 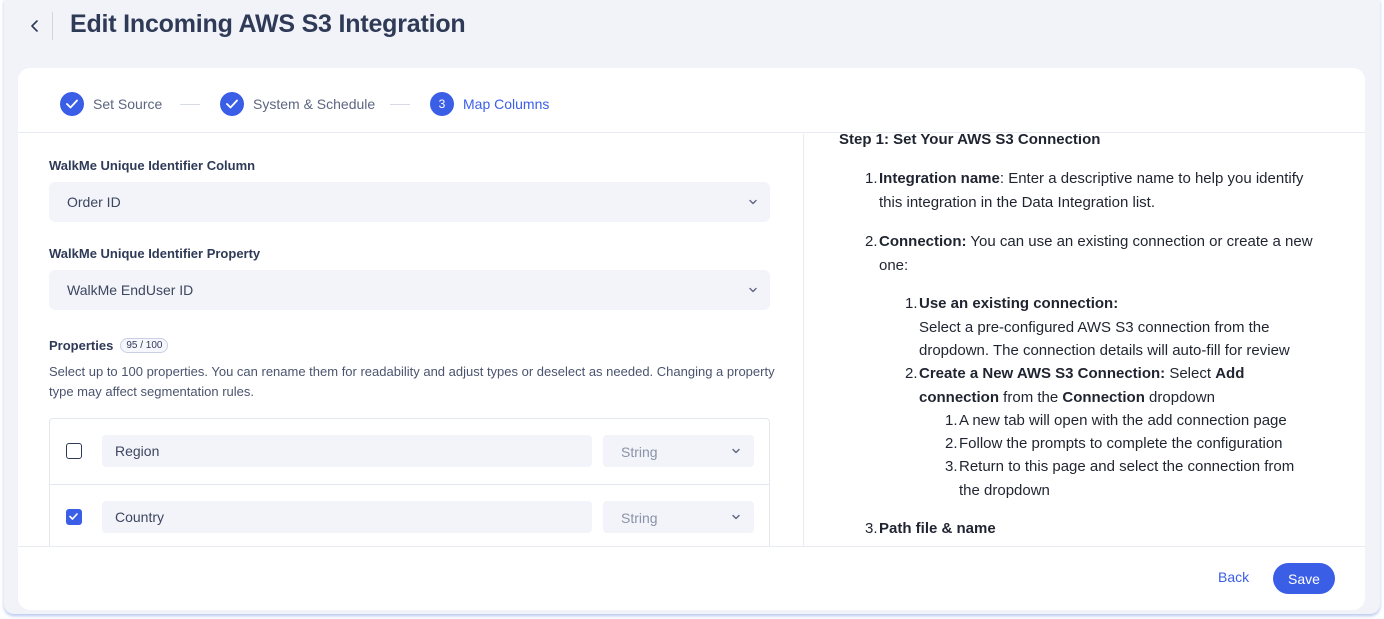 What do you see at coordinates (692, 30) in the screenshot?
I see `top-bar: Edit Incoming AWS S3 Integration` at bounding box center [692, 30].